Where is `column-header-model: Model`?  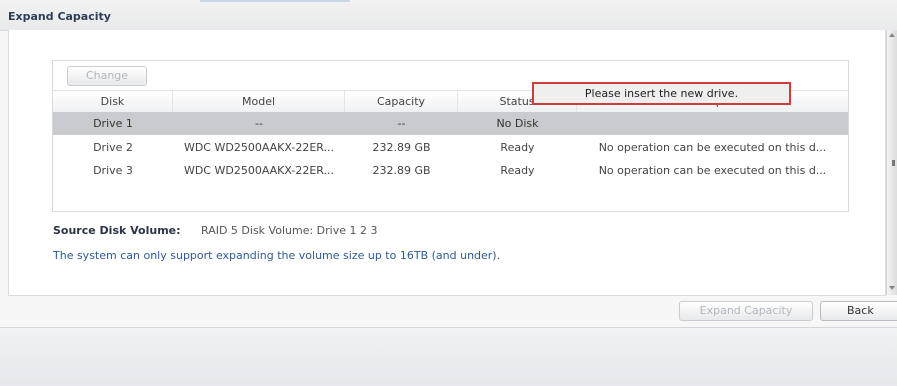 column-header-model: Model is located at coordinates (259, 101).